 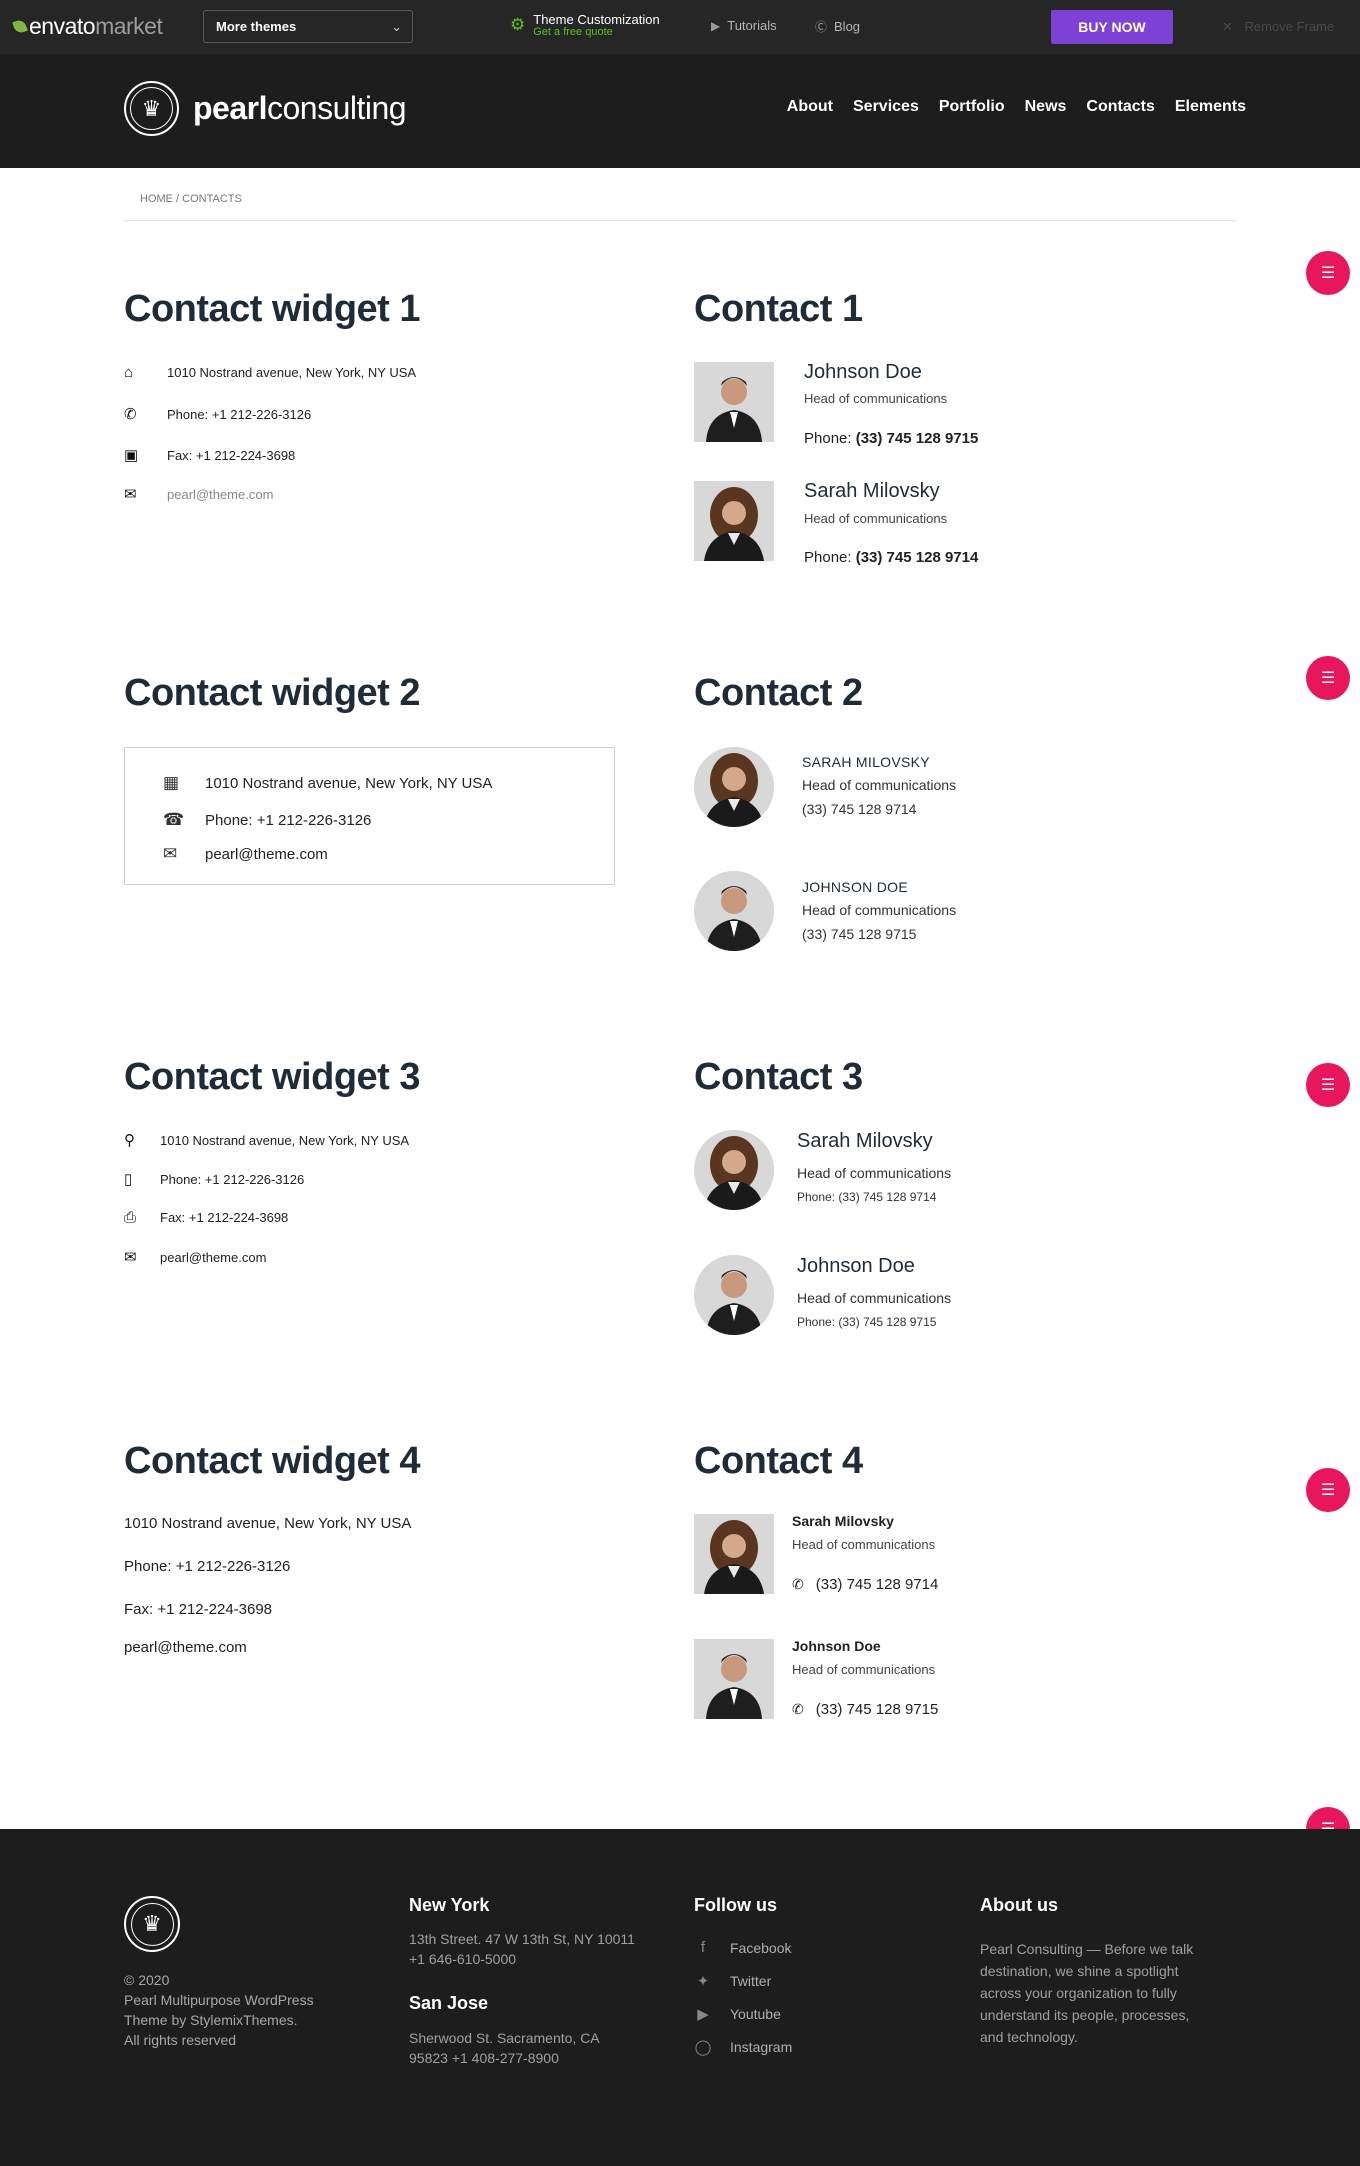 What do you see at coordinates (171, 782) in the screenshot?
I see `building-icon: ▦` at bounding box center [171, 782].